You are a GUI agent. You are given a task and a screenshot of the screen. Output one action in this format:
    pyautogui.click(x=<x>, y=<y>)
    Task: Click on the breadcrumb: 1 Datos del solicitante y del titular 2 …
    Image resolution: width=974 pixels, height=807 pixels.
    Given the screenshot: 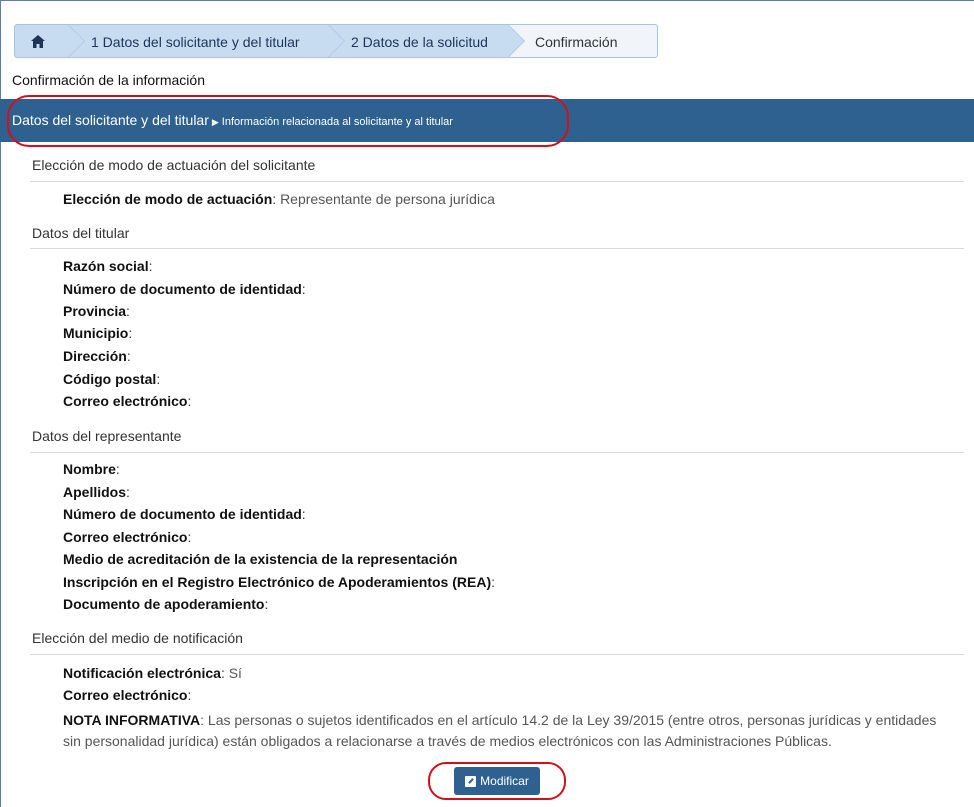 What is the action you would take?
    pyautogui.click(x=336, y=41)
    